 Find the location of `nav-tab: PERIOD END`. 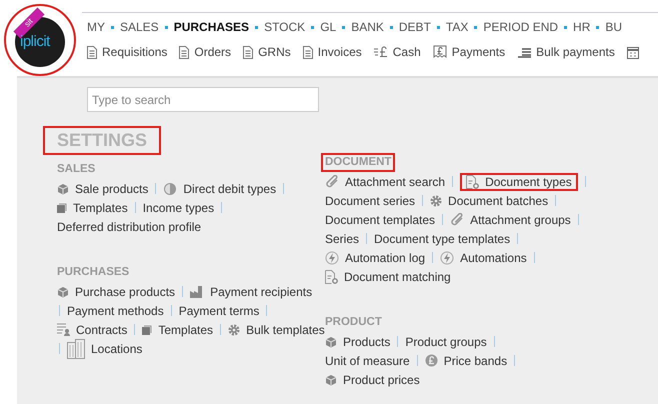

nav-tab: PERIOD END is located at coordinates (520, 27).